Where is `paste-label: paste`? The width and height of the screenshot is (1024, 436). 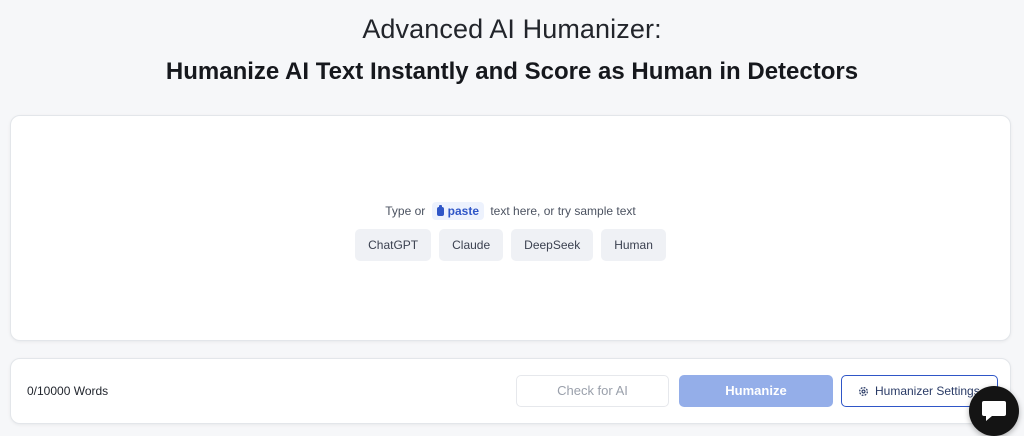
paste-label: paste is located at coordinates (463, 211).